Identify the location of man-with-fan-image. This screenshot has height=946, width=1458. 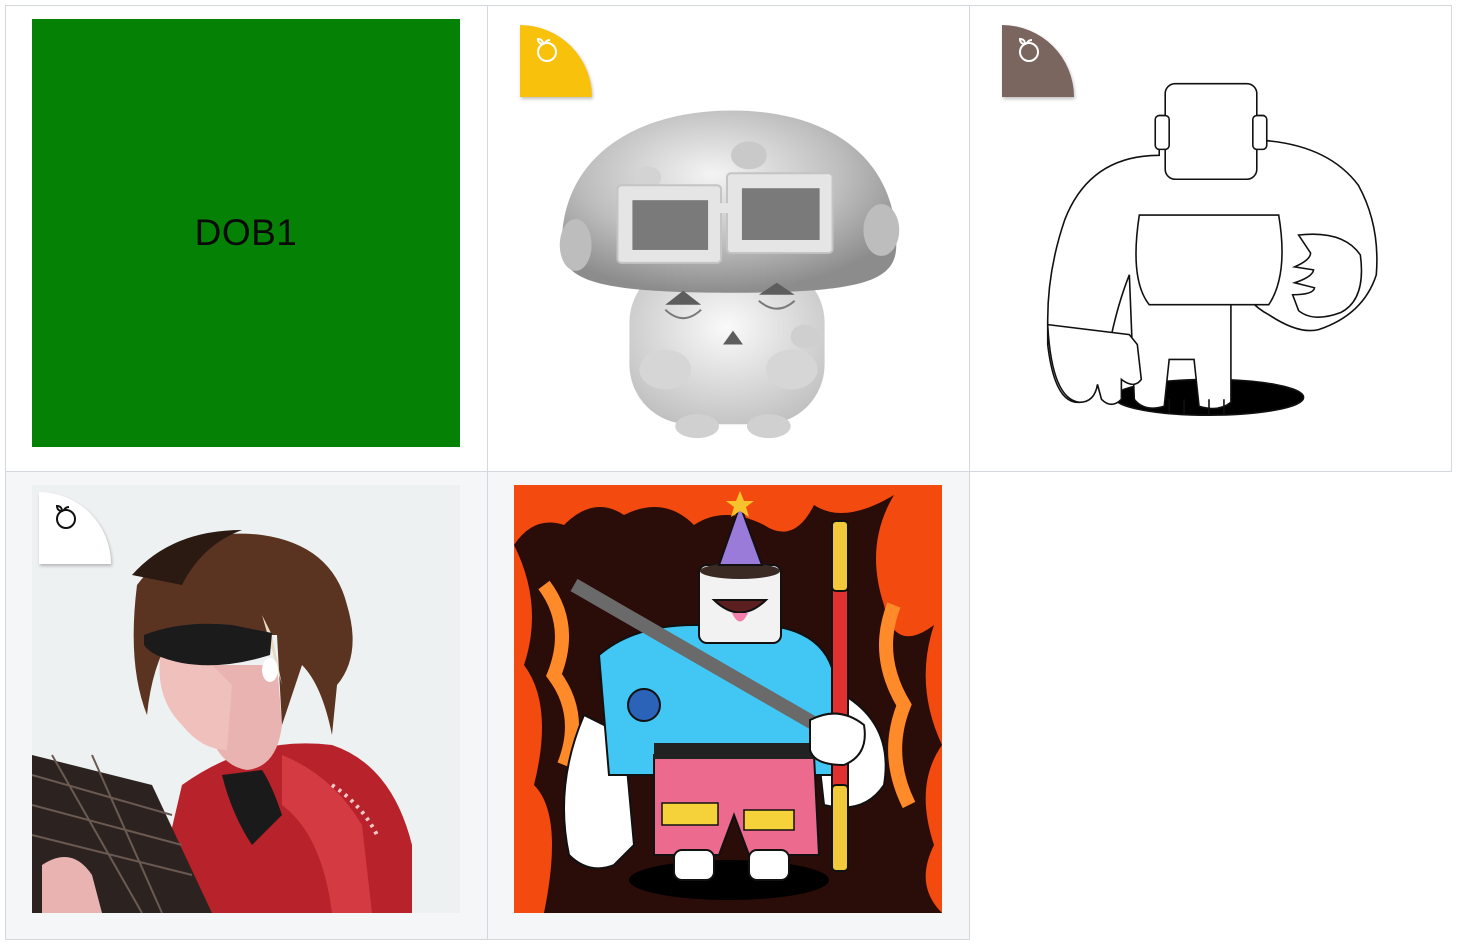
(246, 699).